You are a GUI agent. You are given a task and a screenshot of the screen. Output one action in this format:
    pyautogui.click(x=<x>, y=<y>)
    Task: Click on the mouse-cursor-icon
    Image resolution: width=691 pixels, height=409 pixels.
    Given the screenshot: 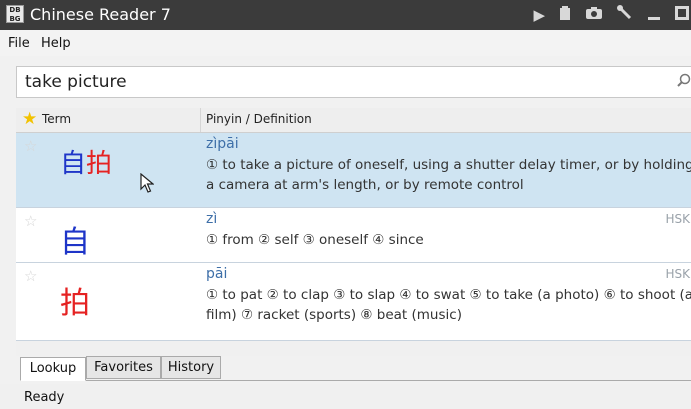 What is the action you would take?
    pyautogui.click(x=147, y=183)
    